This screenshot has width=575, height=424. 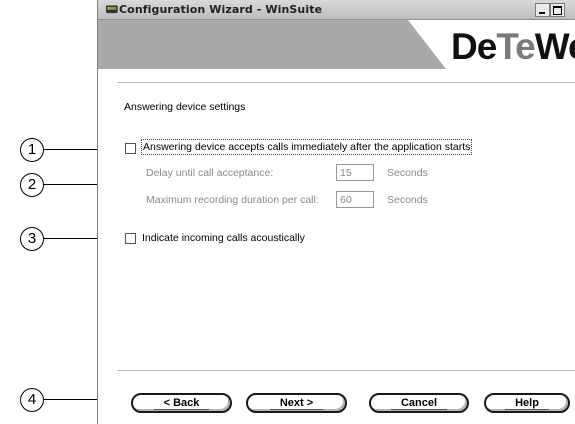 I want to click on delay-unit: Seconds, so click(x=407, y=173).